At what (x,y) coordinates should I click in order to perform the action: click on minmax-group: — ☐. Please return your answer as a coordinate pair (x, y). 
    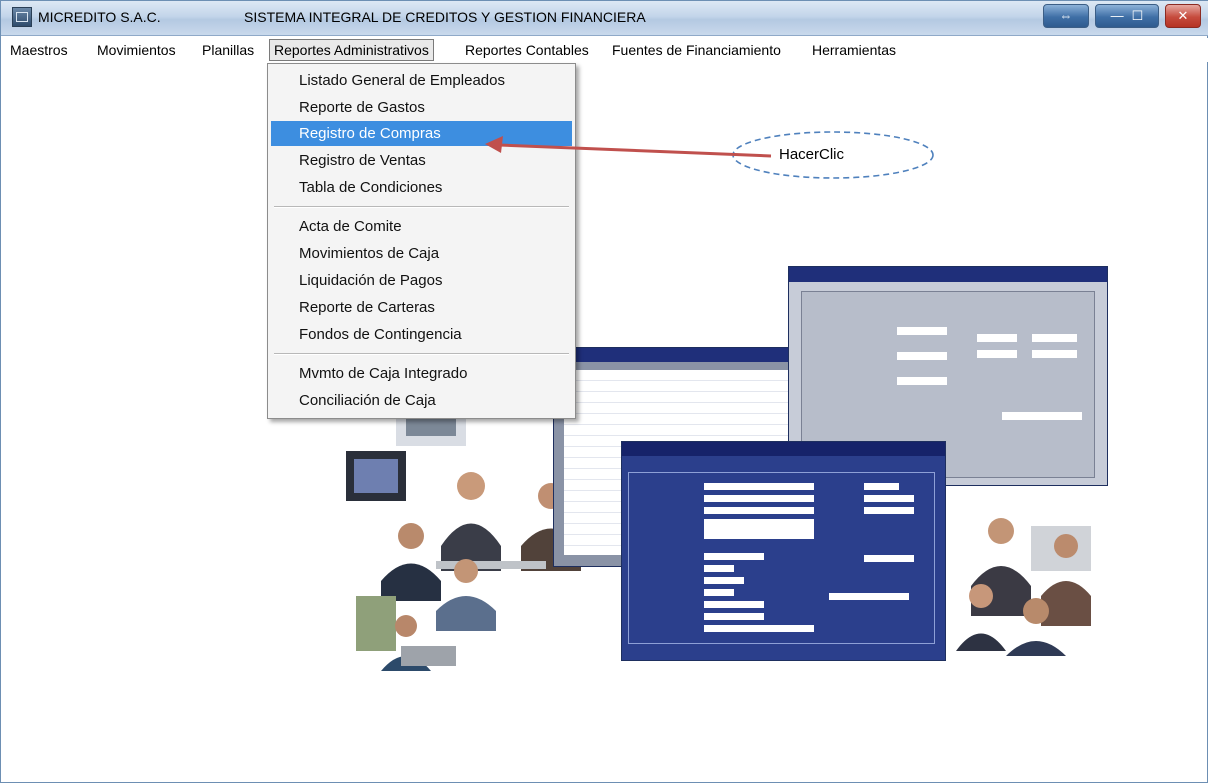
    Looking at the image, I should click on (1127, 16).